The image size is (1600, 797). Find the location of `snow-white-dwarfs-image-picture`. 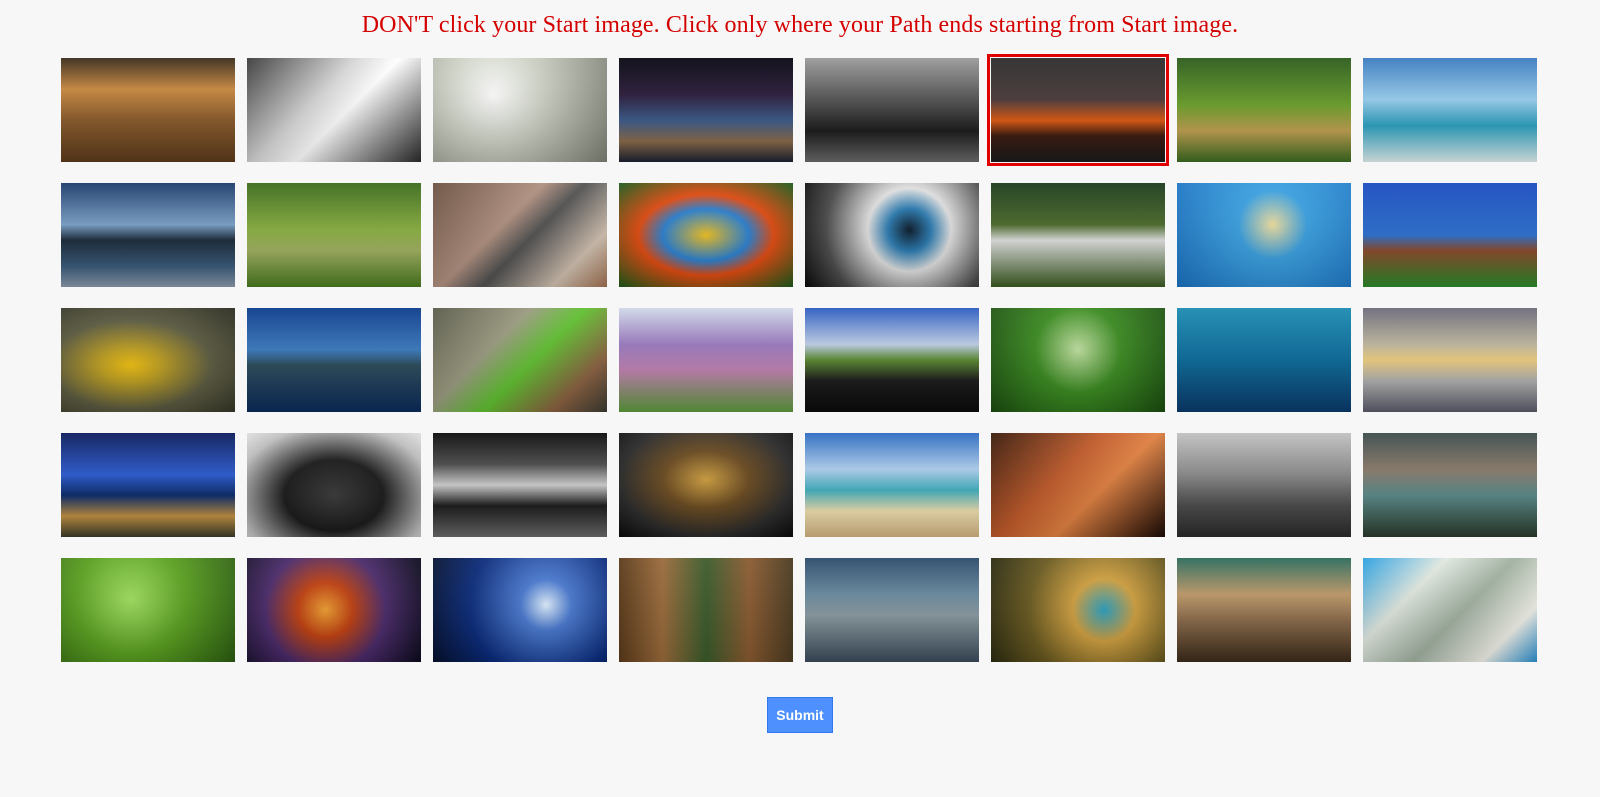

snow-white-dwarfs-image-picture is located at coordinates (334, 235).